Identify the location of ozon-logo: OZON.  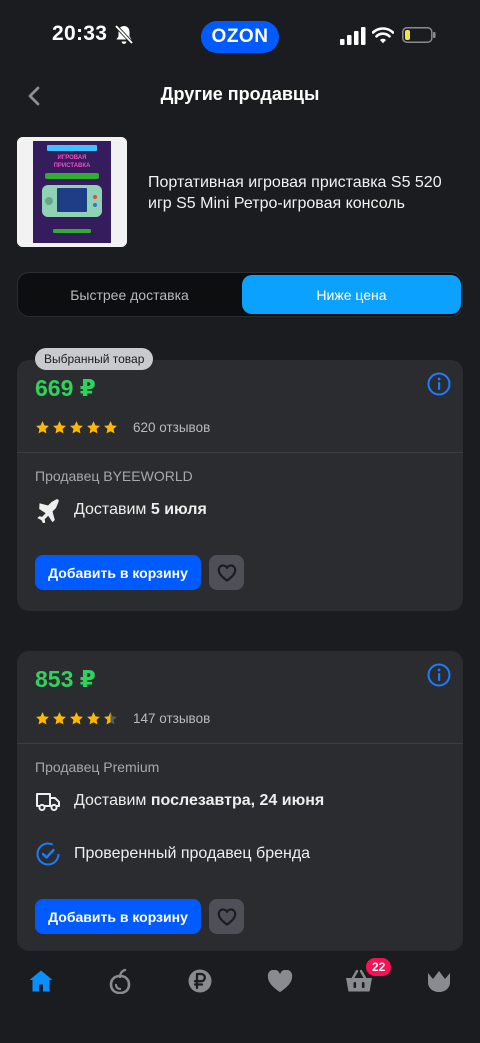
(240, 37).